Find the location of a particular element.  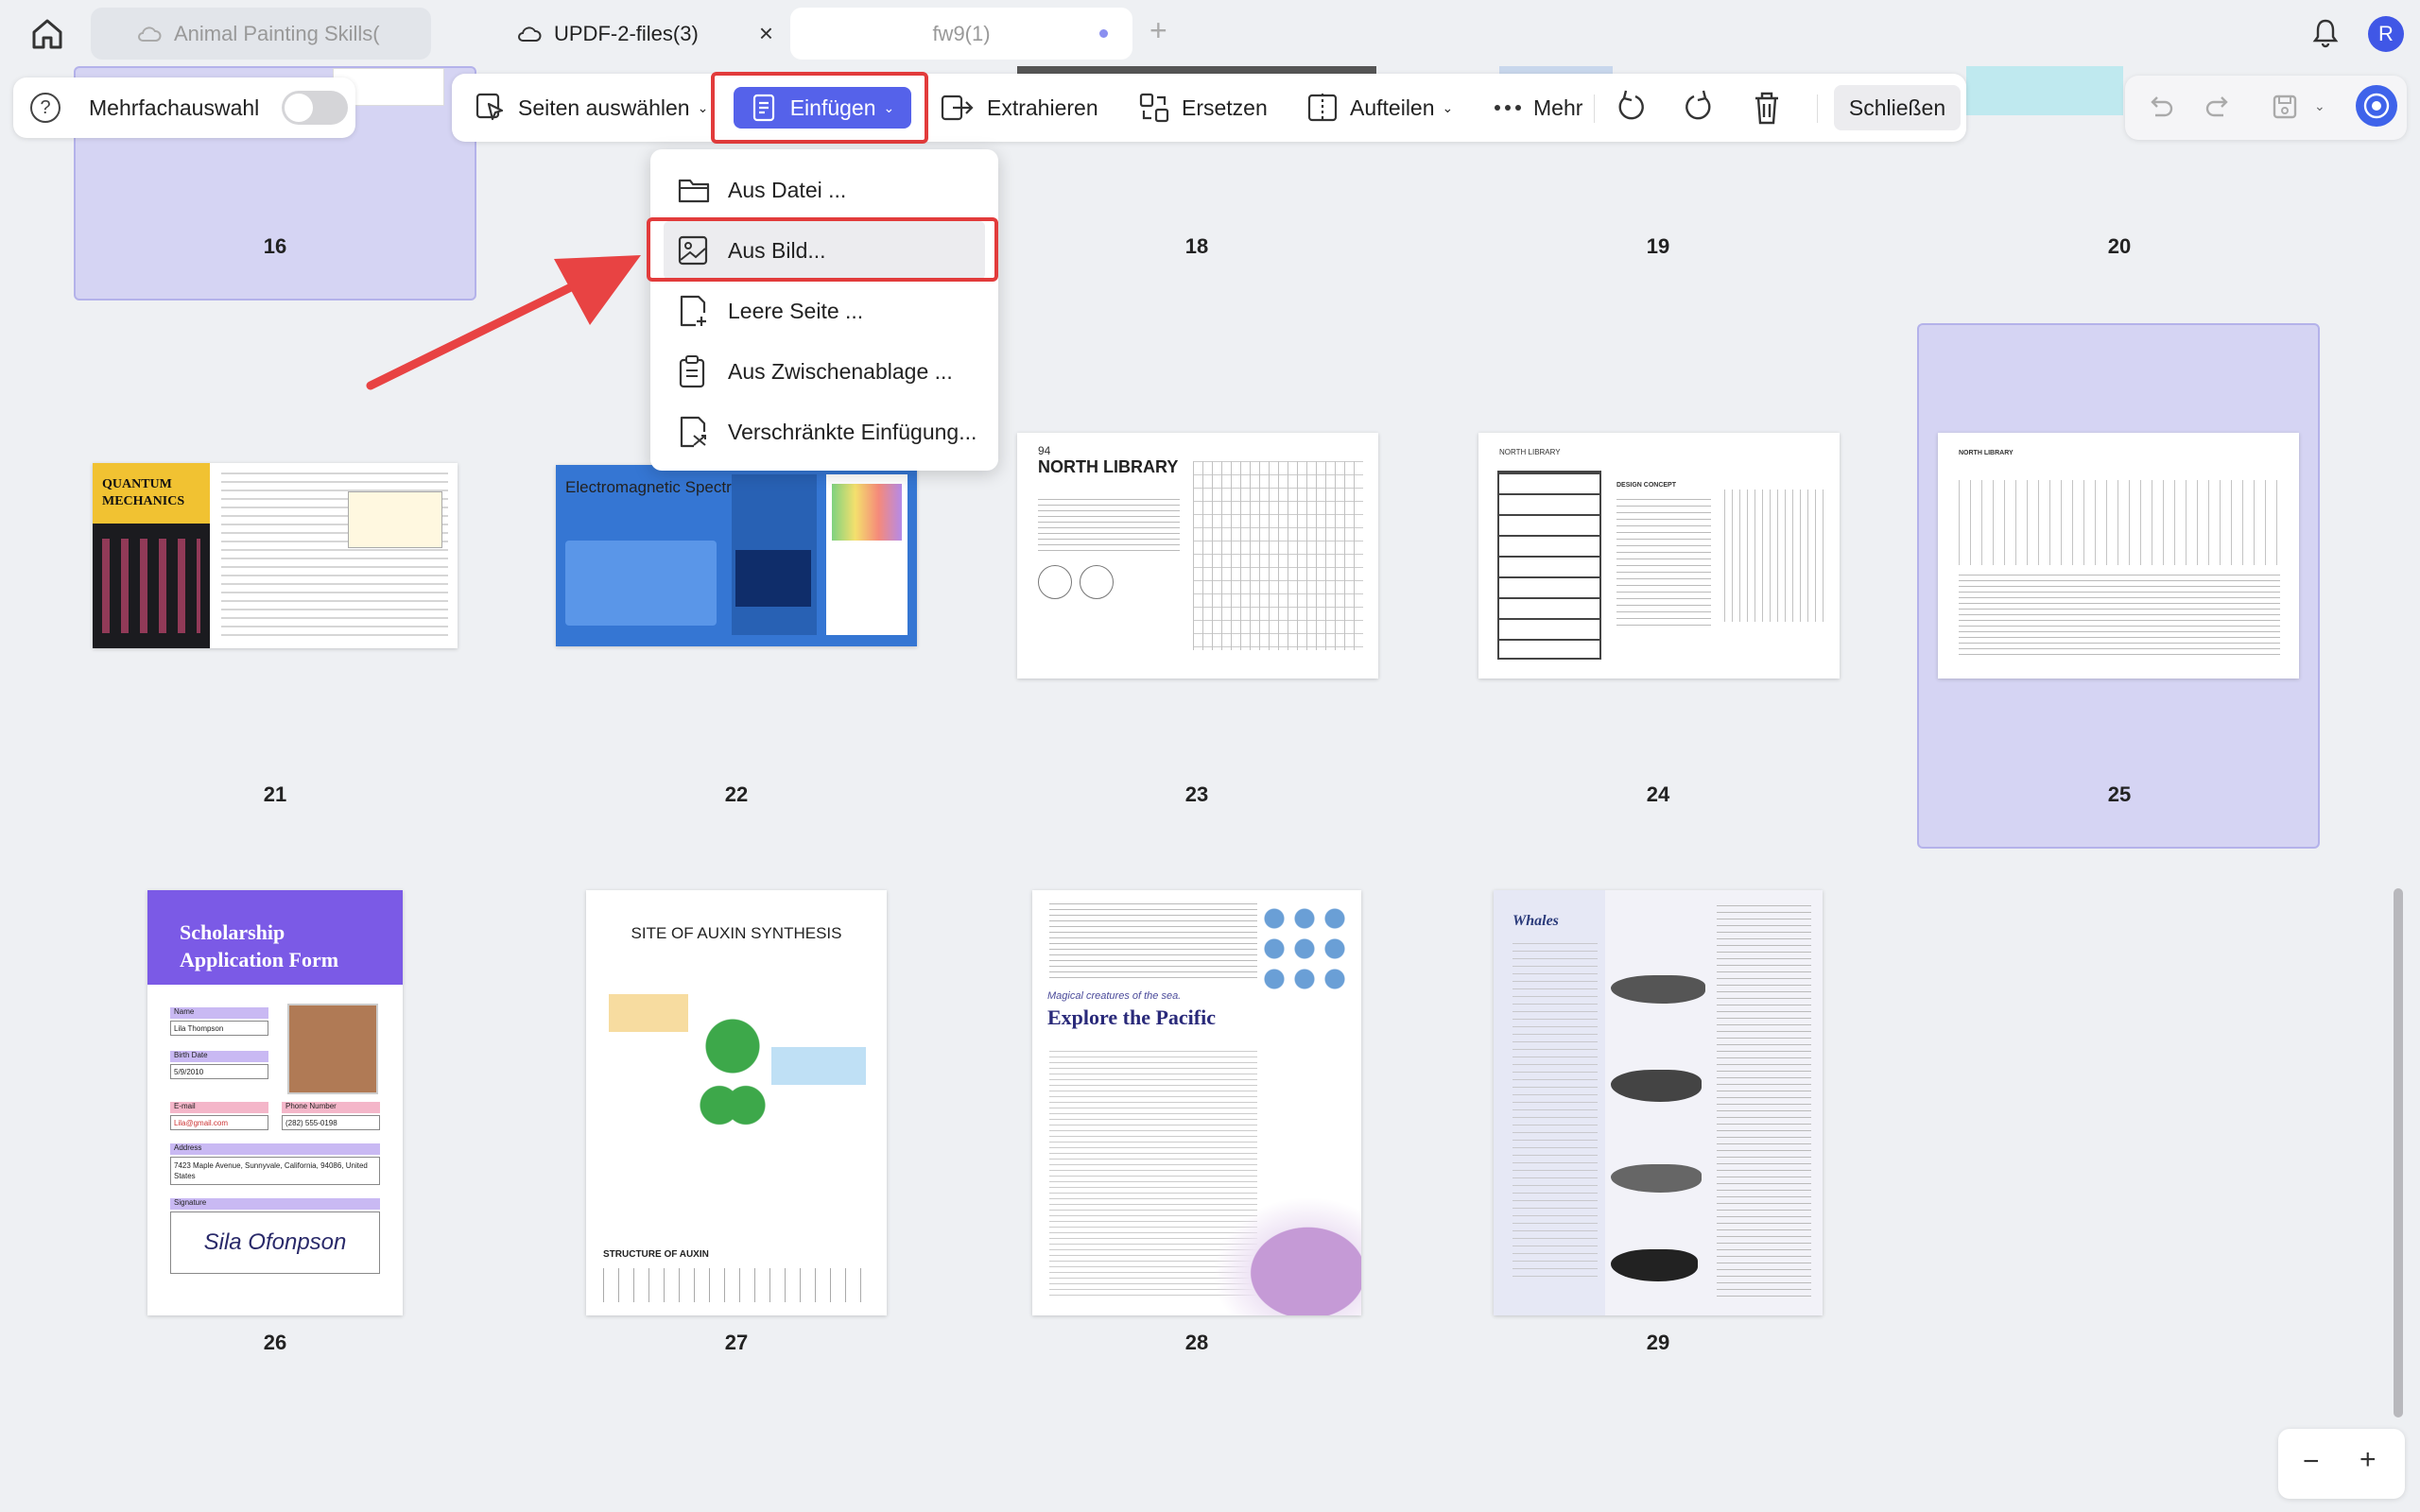

page-number: 20 is located at coordinates (2119, 246).